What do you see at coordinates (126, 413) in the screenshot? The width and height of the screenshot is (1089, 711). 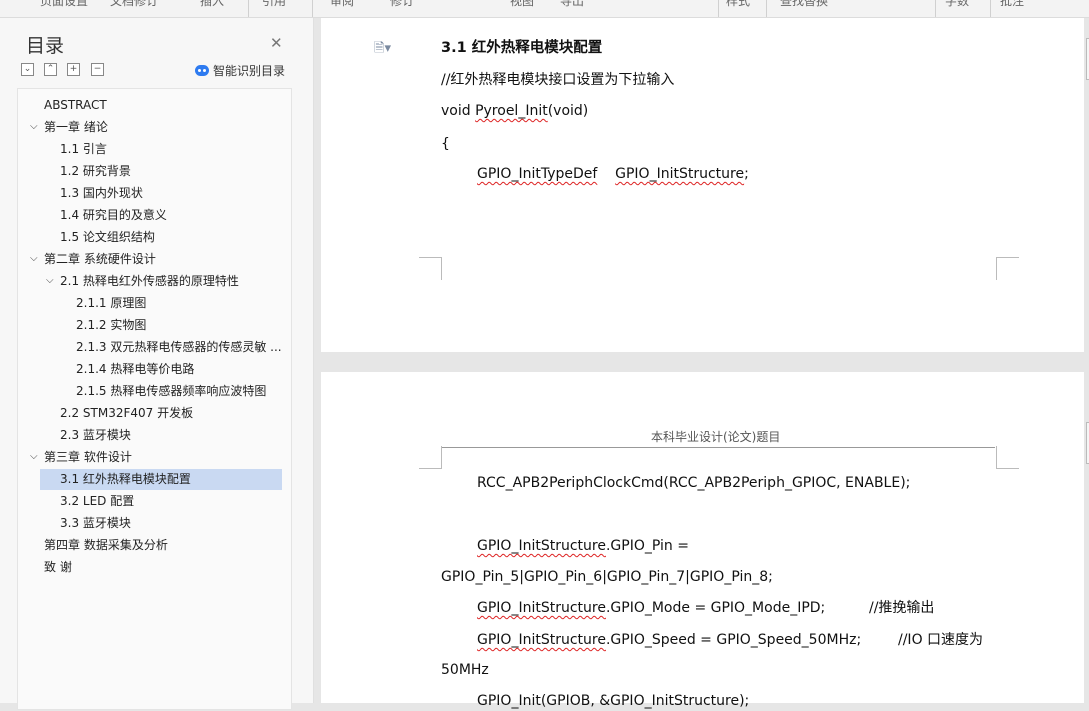 I see `toc-item: 2.2 STM32F407 开发板` at bounding box center [126, 413].